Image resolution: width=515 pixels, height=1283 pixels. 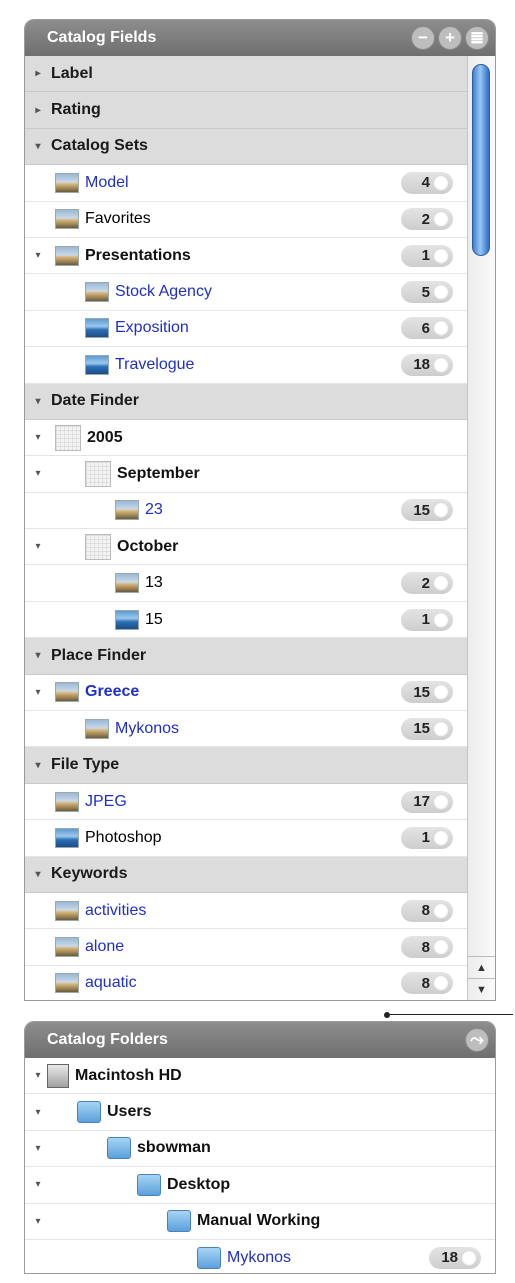 What do you see at coordinates (477, 38) in the screenshot?
I see `options-menu-icon: ≣` at bounding box center [477, 38].